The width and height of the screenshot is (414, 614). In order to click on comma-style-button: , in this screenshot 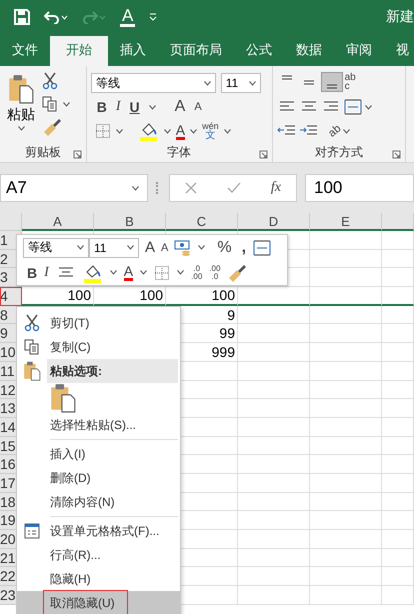, I will do `click(244, 247)`.